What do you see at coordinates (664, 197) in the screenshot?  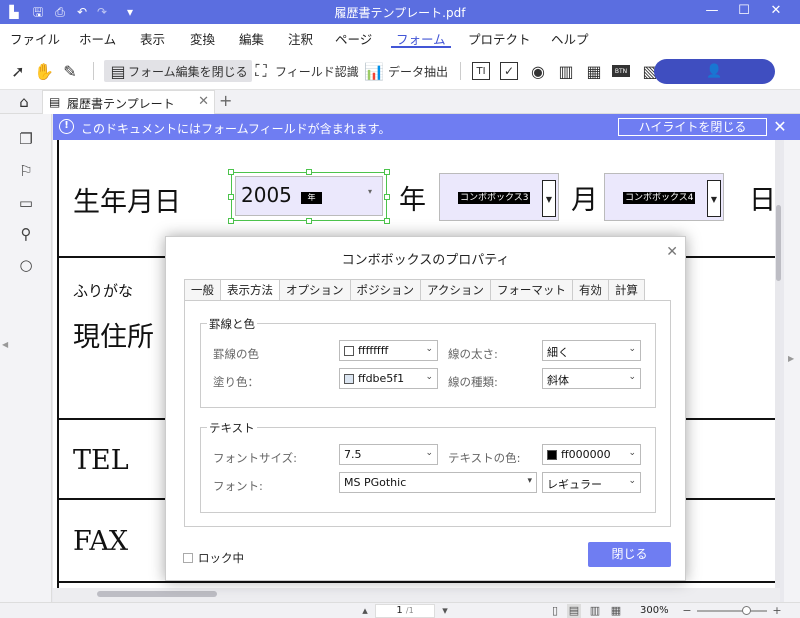 I see `combo-box-4: コンボボックス4 ▼` at bounding box center [664, 197].